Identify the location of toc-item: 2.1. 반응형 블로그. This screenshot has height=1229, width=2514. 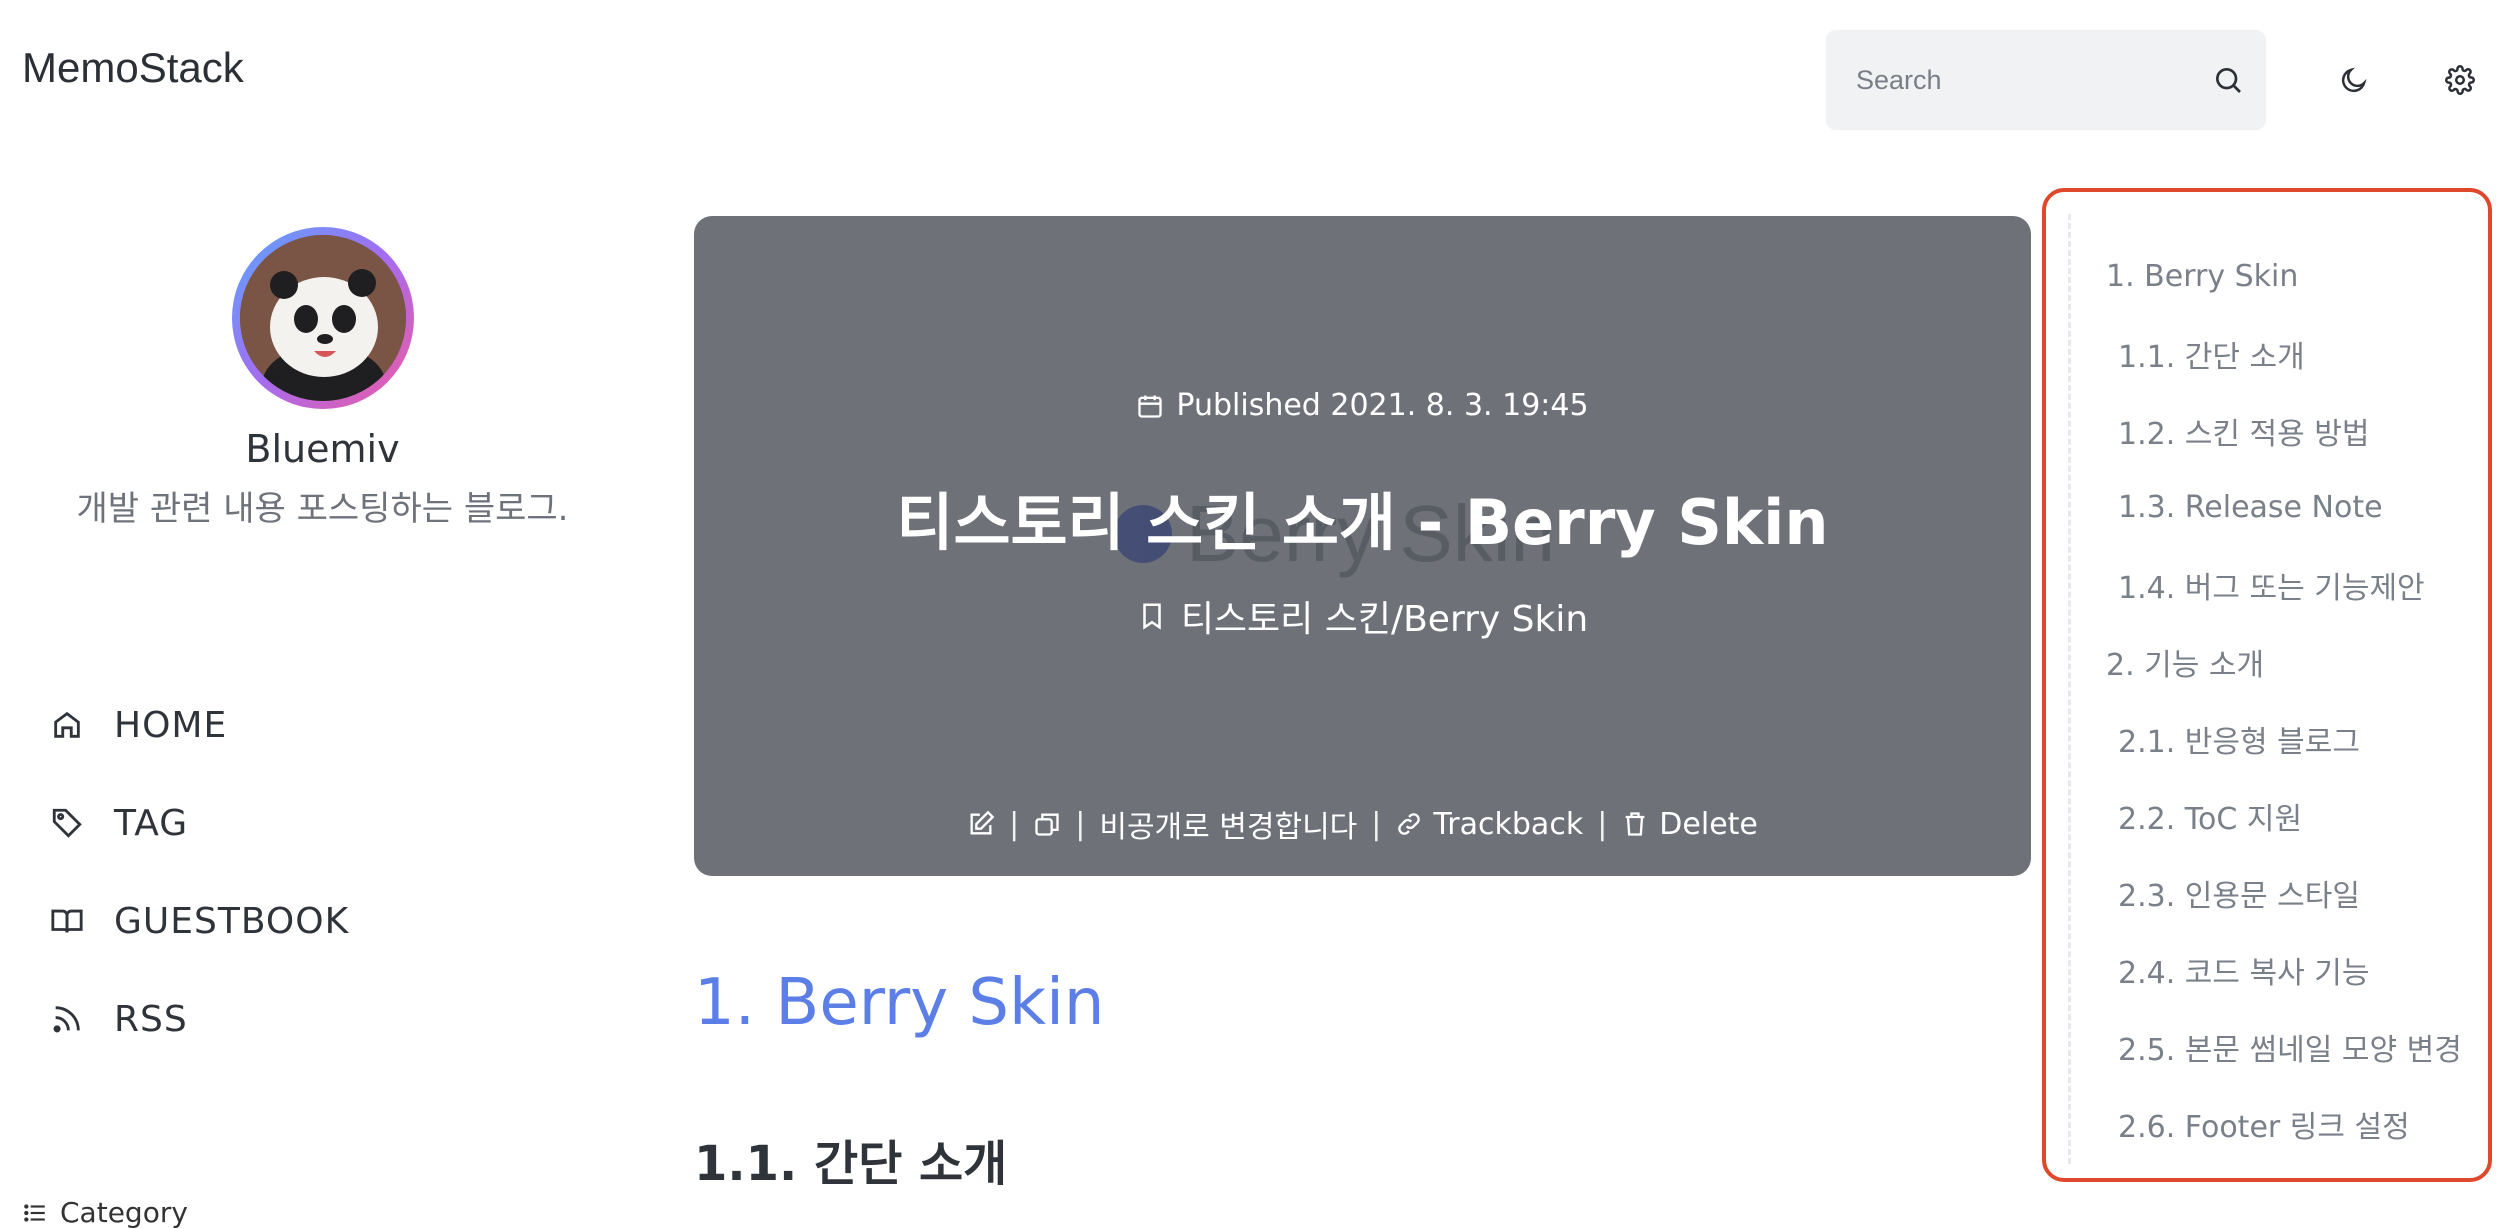
(2284, 738).